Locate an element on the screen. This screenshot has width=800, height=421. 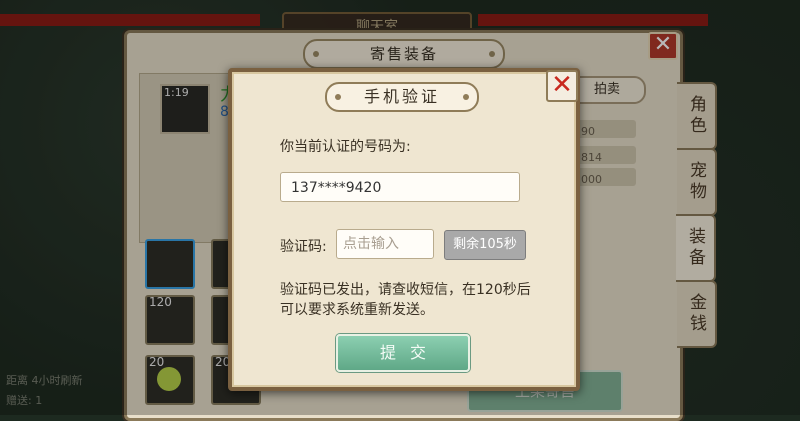
phone-number-field: 137****9420 is located at coordinates (400, 187).